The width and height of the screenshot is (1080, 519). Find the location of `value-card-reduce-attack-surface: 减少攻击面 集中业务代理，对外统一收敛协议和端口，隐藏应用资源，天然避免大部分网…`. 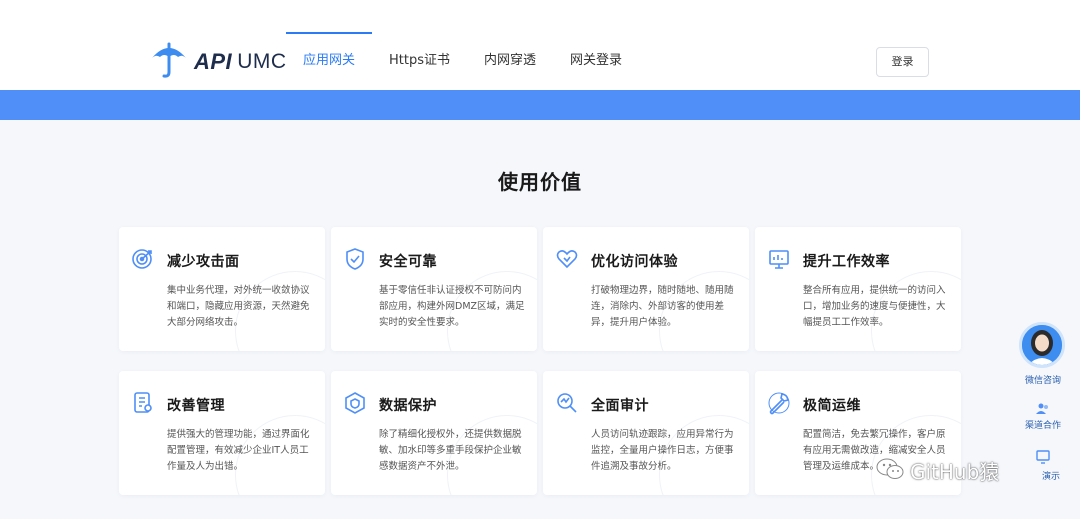

value-card-reduce-attack-surface: 减少攻击面 集中业务代理，对外统一收敛协议和端口，隐藏应用资源，天然避免大部分网… is located at coordinates (222, 289).